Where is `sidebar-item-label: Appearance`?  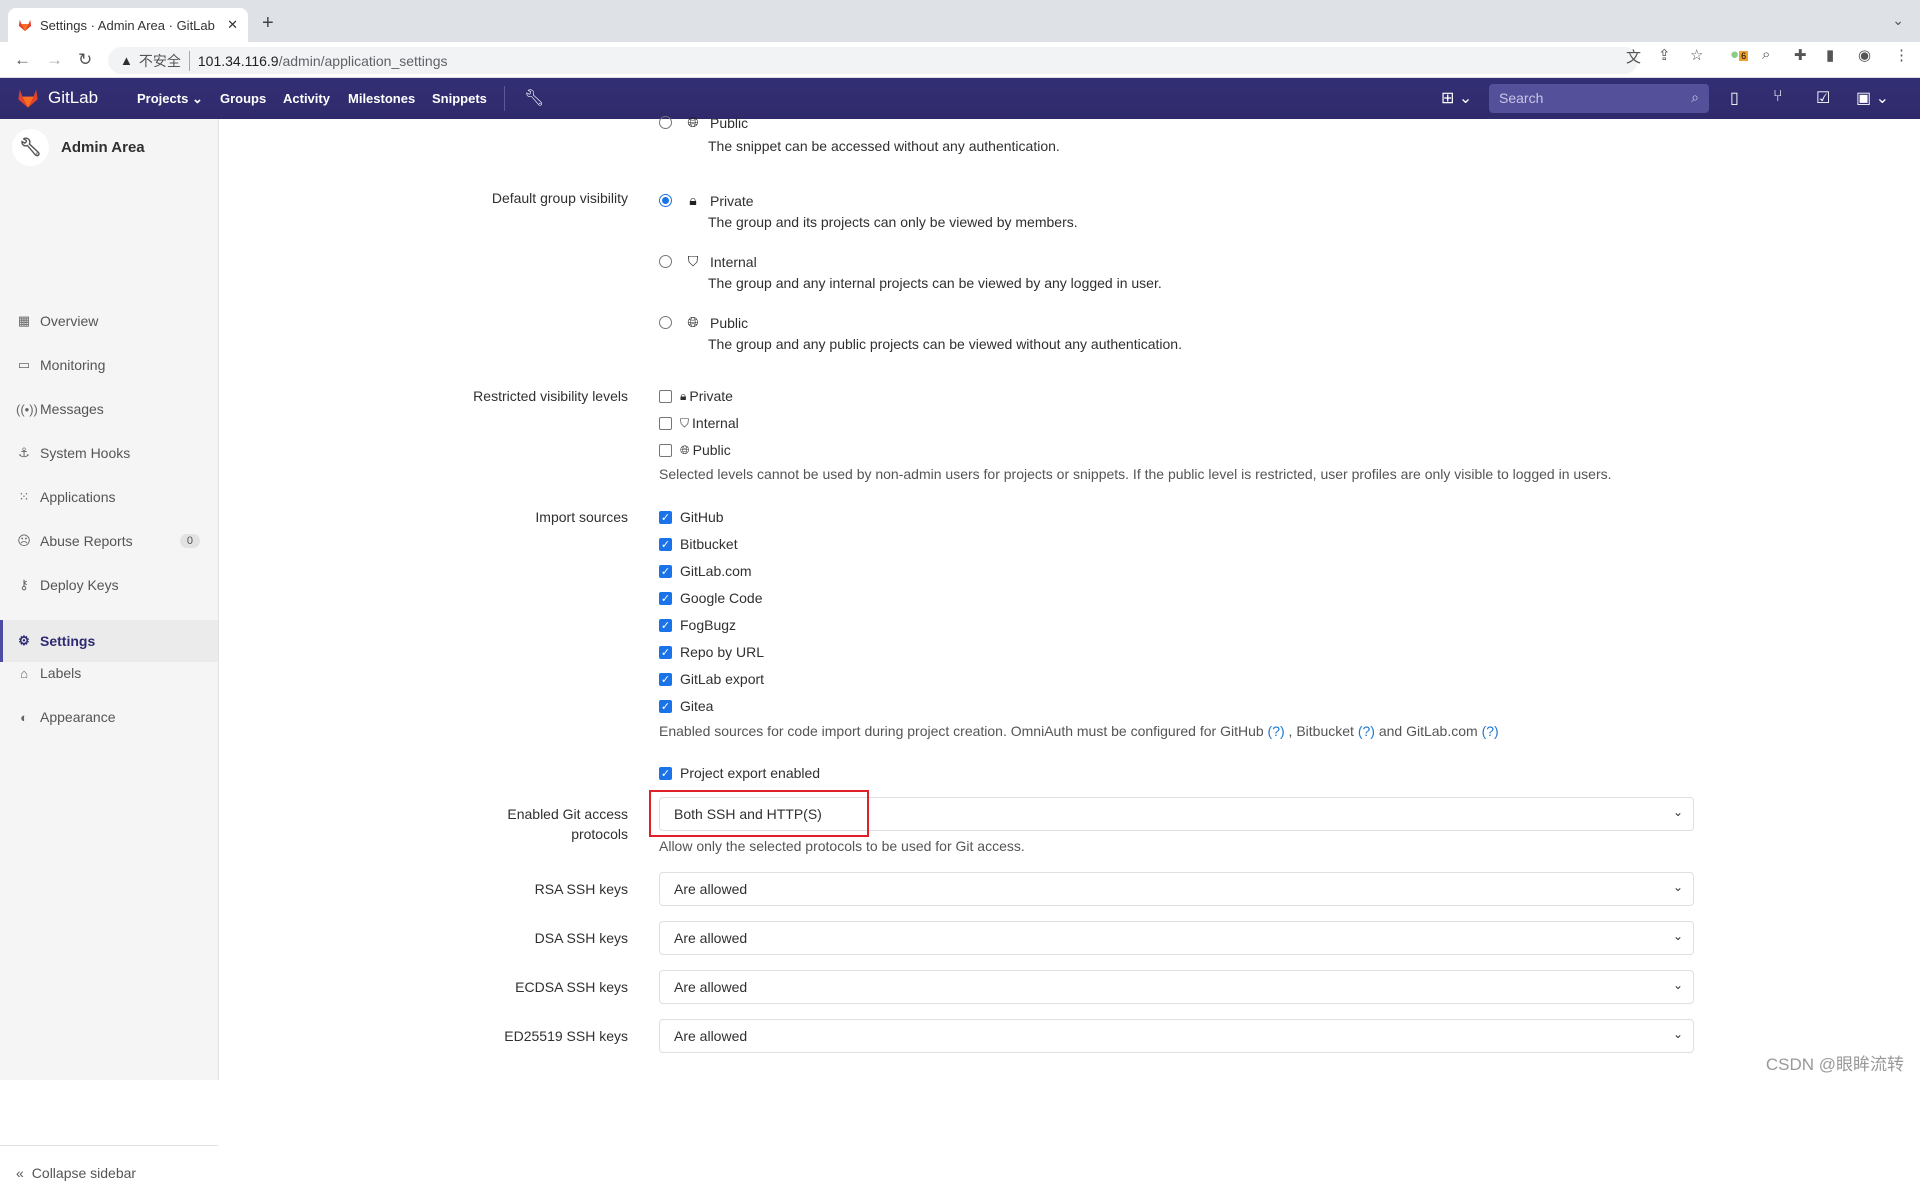 sidebar-item-label: Appearance is located at coordinates (78, 717).